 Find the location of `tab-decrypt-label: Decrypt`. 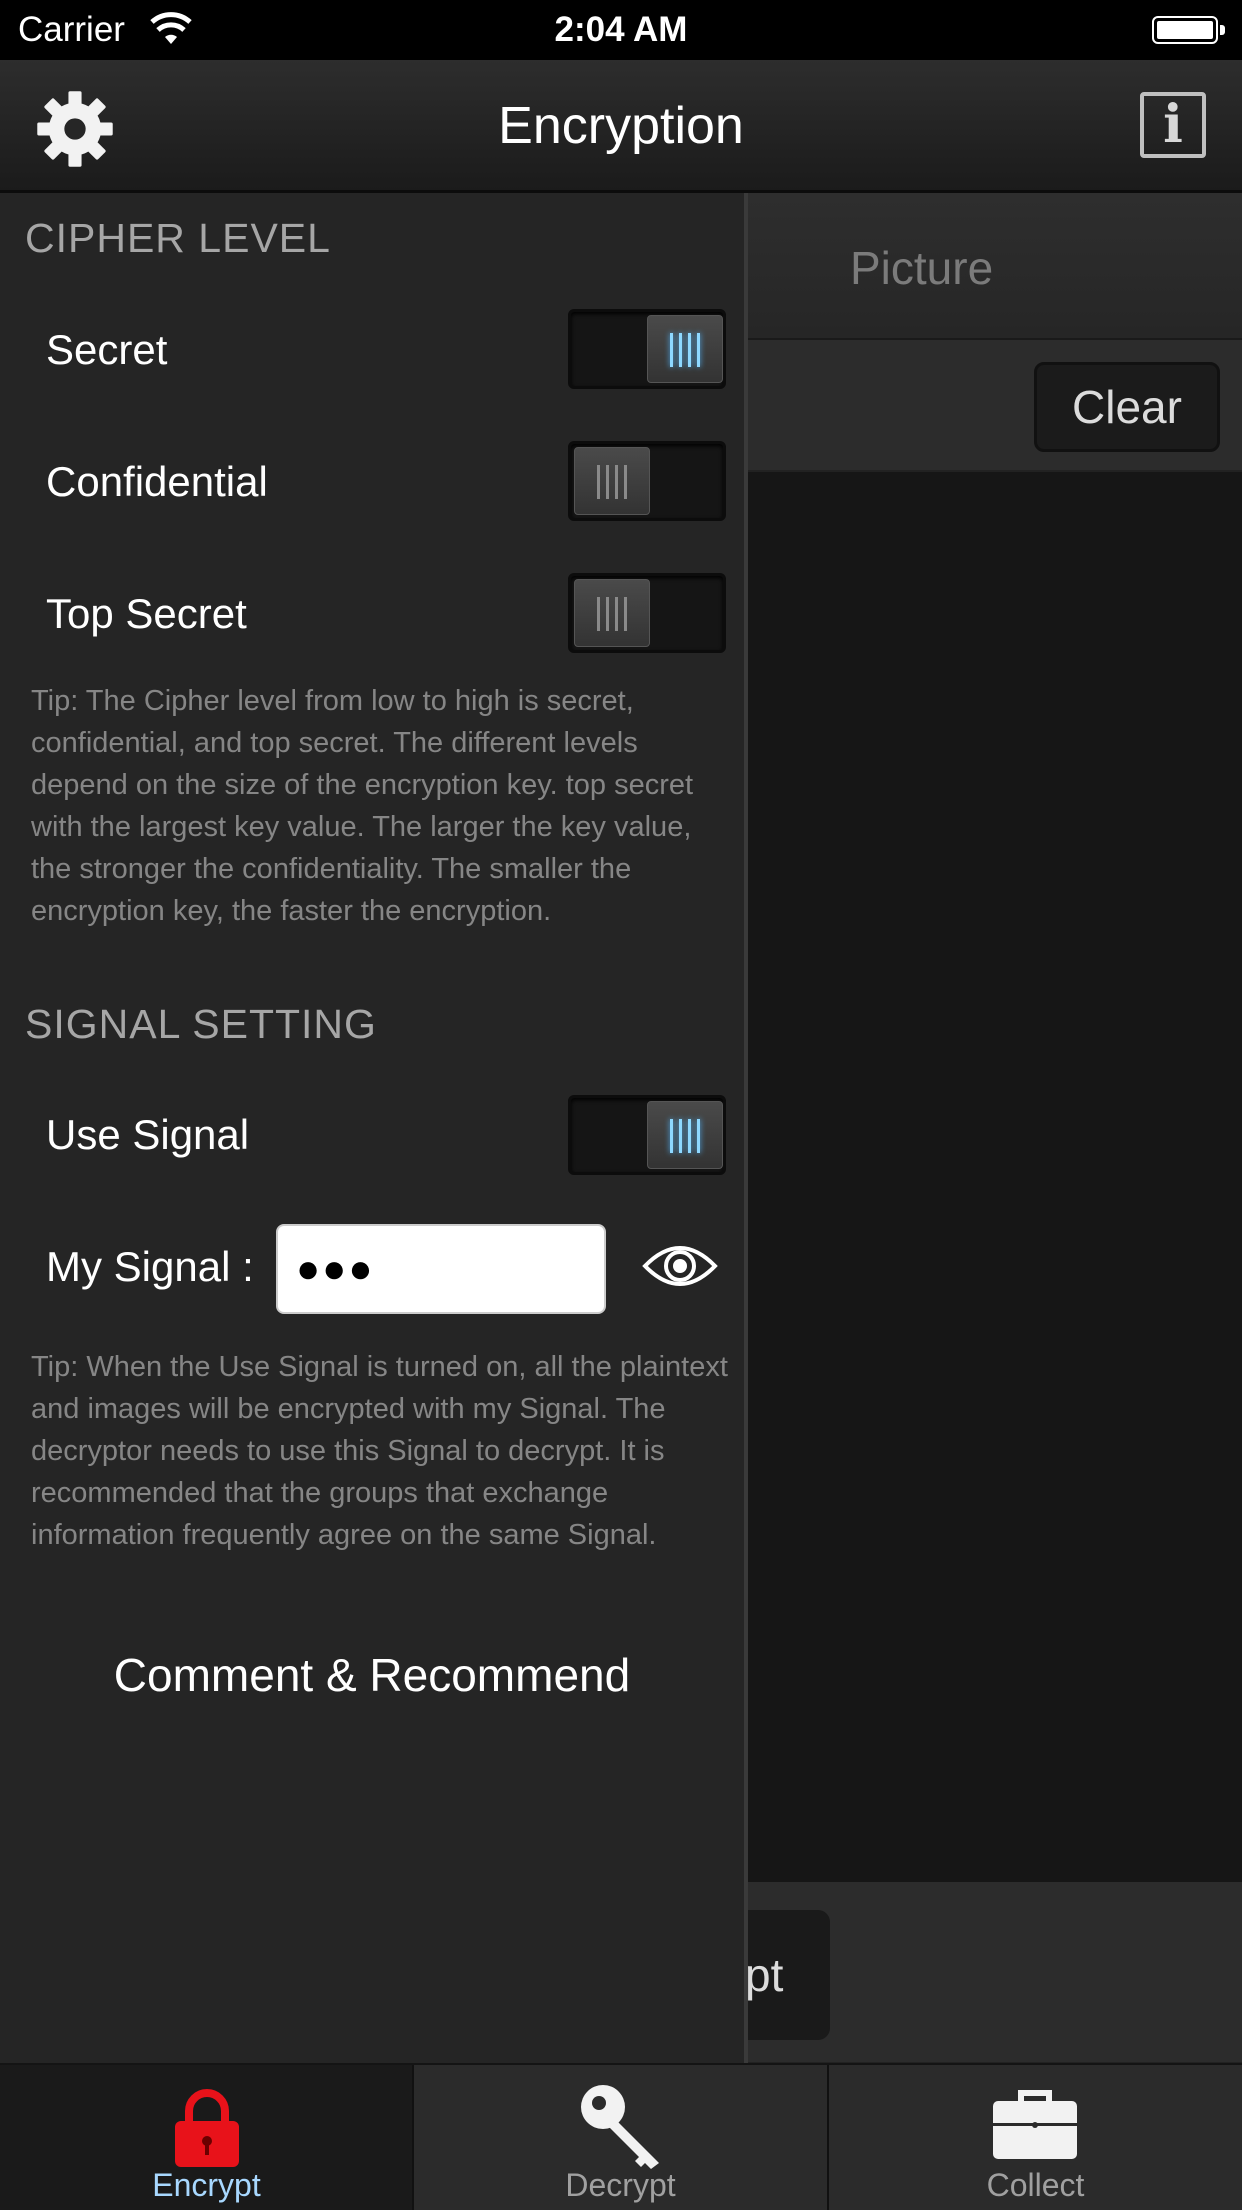

tab-decrypt-label: Decrypt is located at coordinates (620, 2185).